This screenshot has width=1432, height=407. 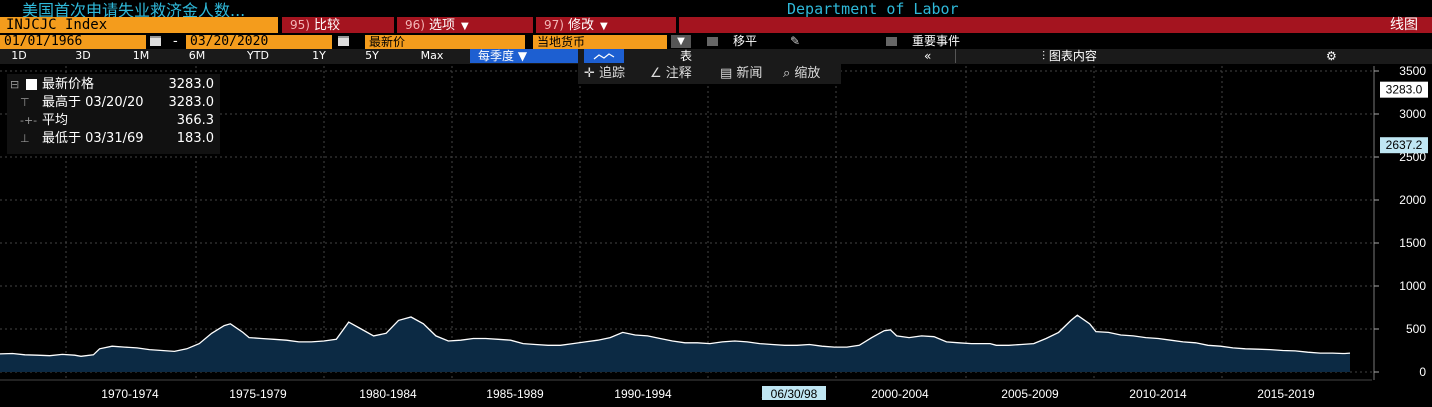 What do you see at coordinates (197, 56) in the screenshot?
I see `period-6m: 6M` at bounding box center [197, 56].